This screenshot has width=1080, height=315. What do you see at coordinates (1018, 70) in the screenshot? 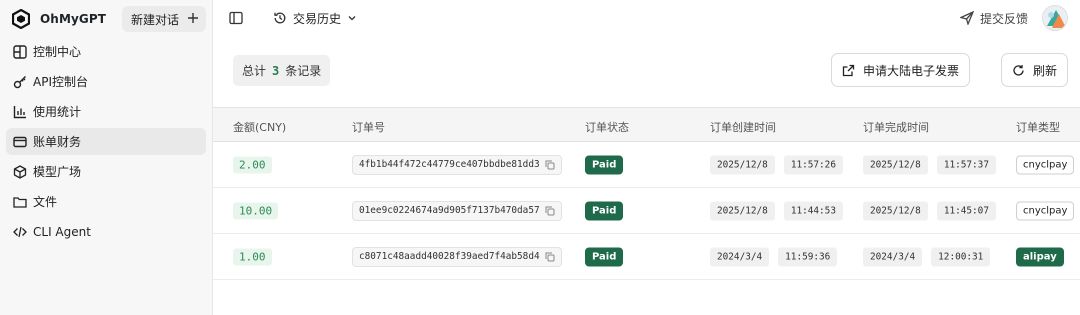
I see `refresh-icon` at bounding box center [1018, 70].